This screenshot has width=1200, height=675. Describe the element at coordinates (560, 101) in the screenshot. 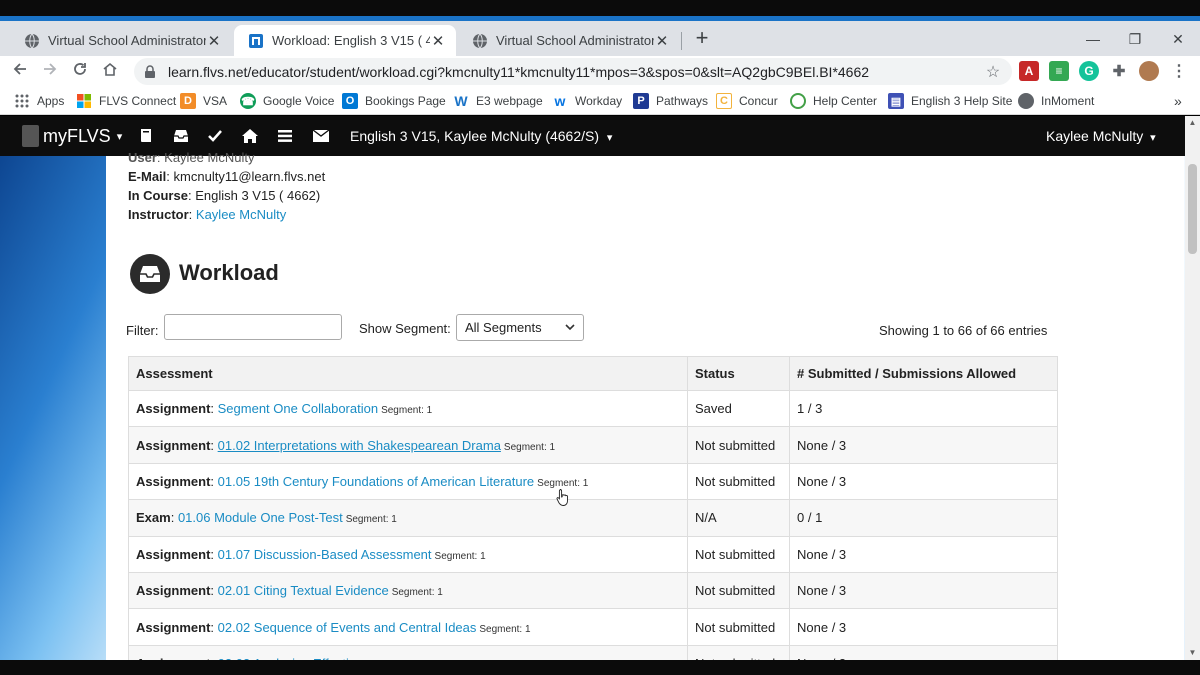

I see `workday-icon: w` at that location.